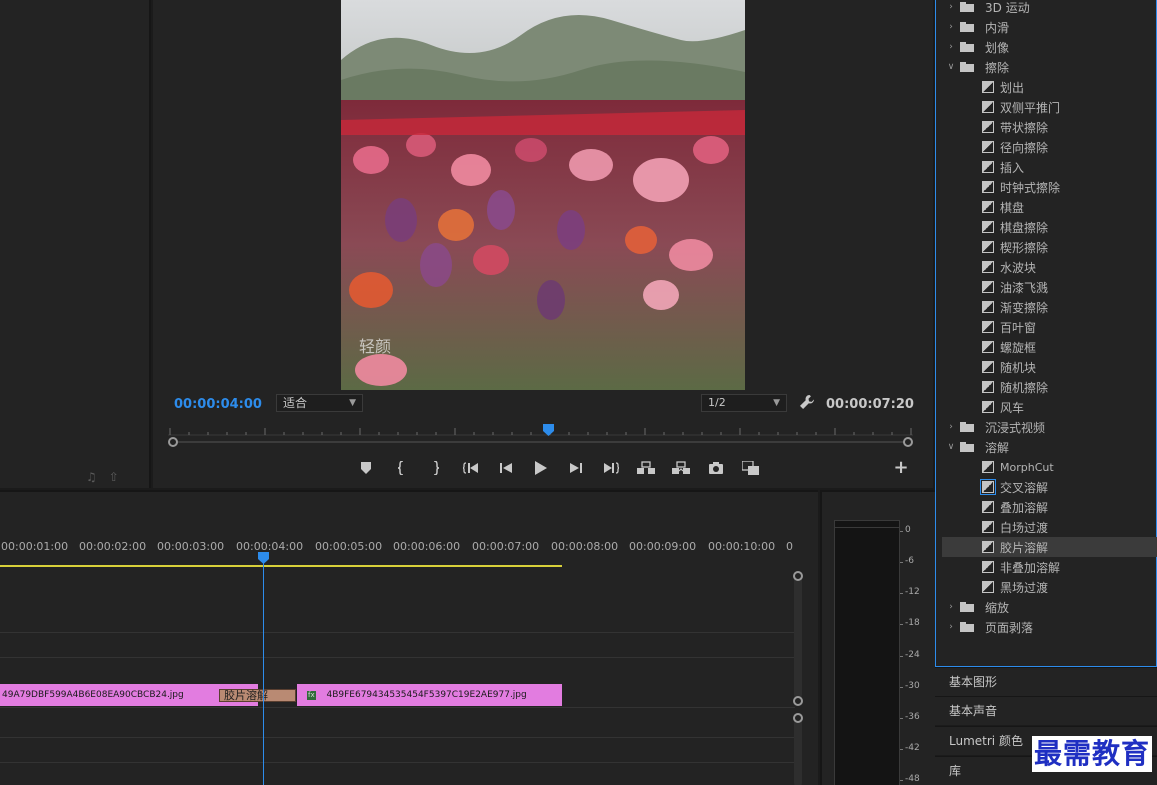 This screenshot has width=1157, height=785. Describe the element at coordinates (798, 750) in the screenshot. I see `audio-track-scrollbar` at that location.